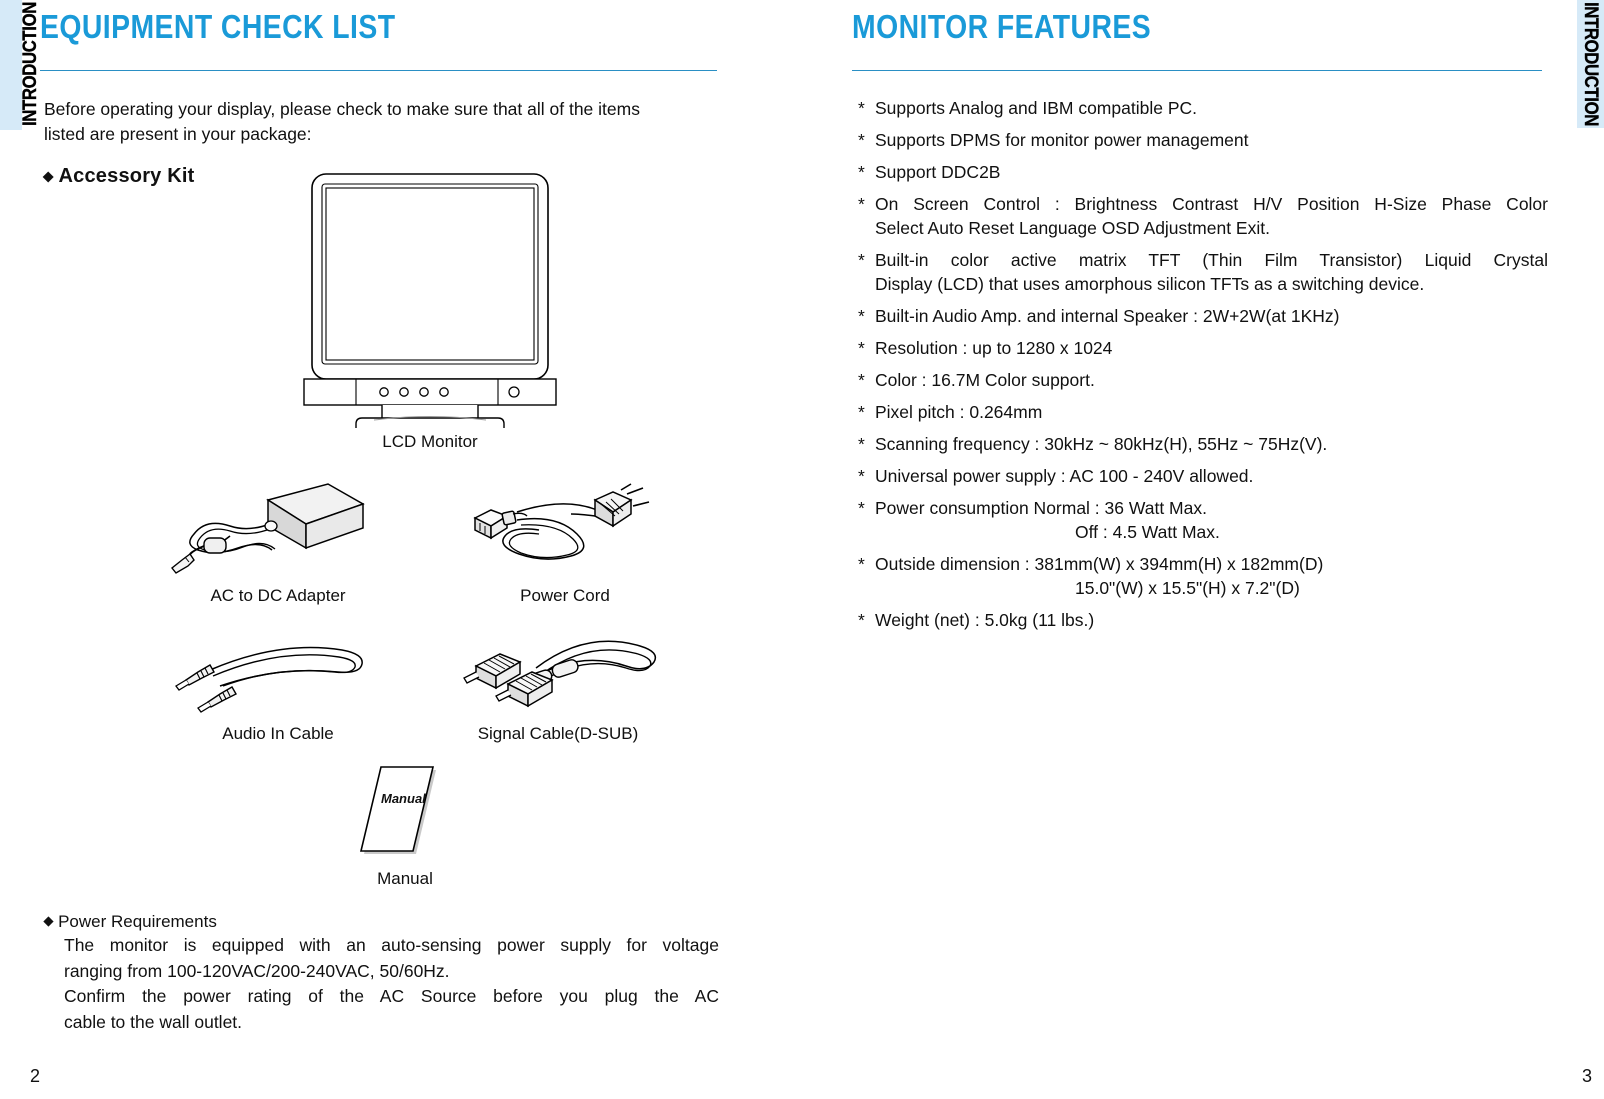 This screenshot has width=1604, height=1099. Describe the element at coordinates (403, 798) in the screenshot. I see `manual-art-label: Manual` at that location.